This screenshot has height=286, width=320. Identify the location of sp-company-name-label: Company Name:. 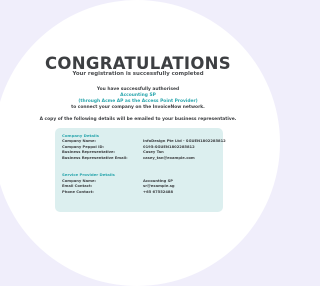
(79, 180).